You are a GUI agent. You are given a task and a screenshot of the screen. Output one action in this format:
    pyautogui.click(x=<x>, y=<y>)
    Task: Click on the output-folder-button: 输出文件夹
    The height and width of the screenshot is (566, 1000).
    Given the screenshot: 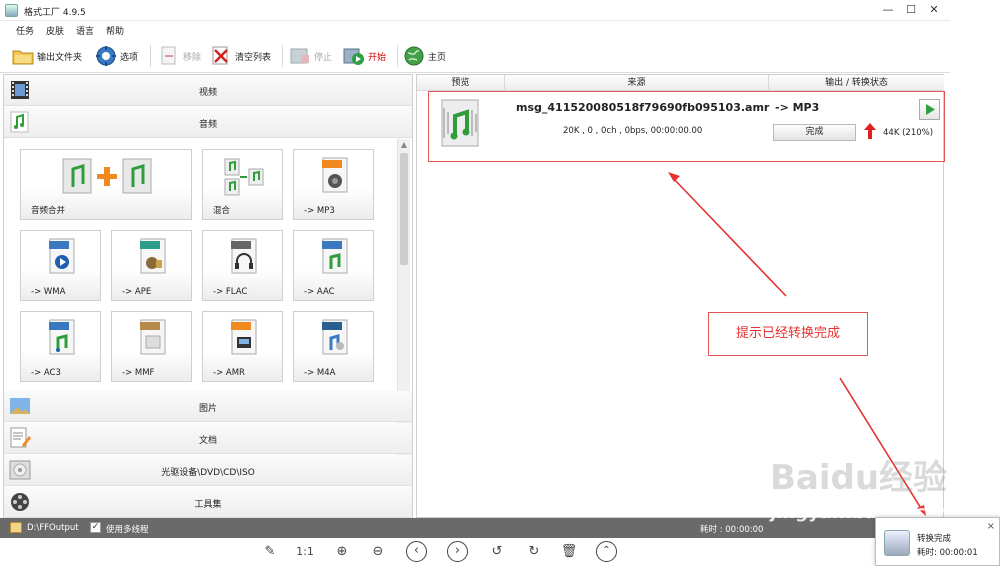 What is the action you would take?
    pyautogui.click(x=47, y=56)
    